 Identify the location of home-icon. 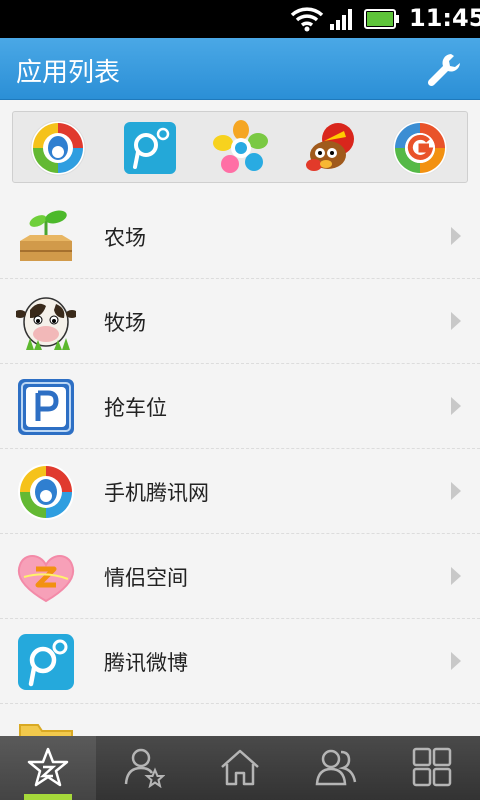
(240, 767).